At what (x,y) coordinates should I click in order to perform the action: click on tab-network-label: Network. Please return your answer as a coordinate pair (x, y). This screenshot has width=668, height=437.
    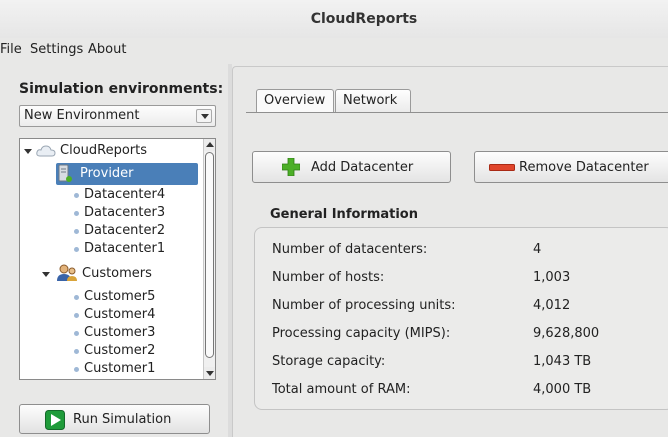
    Looking at the image, I should click on (370, 100).